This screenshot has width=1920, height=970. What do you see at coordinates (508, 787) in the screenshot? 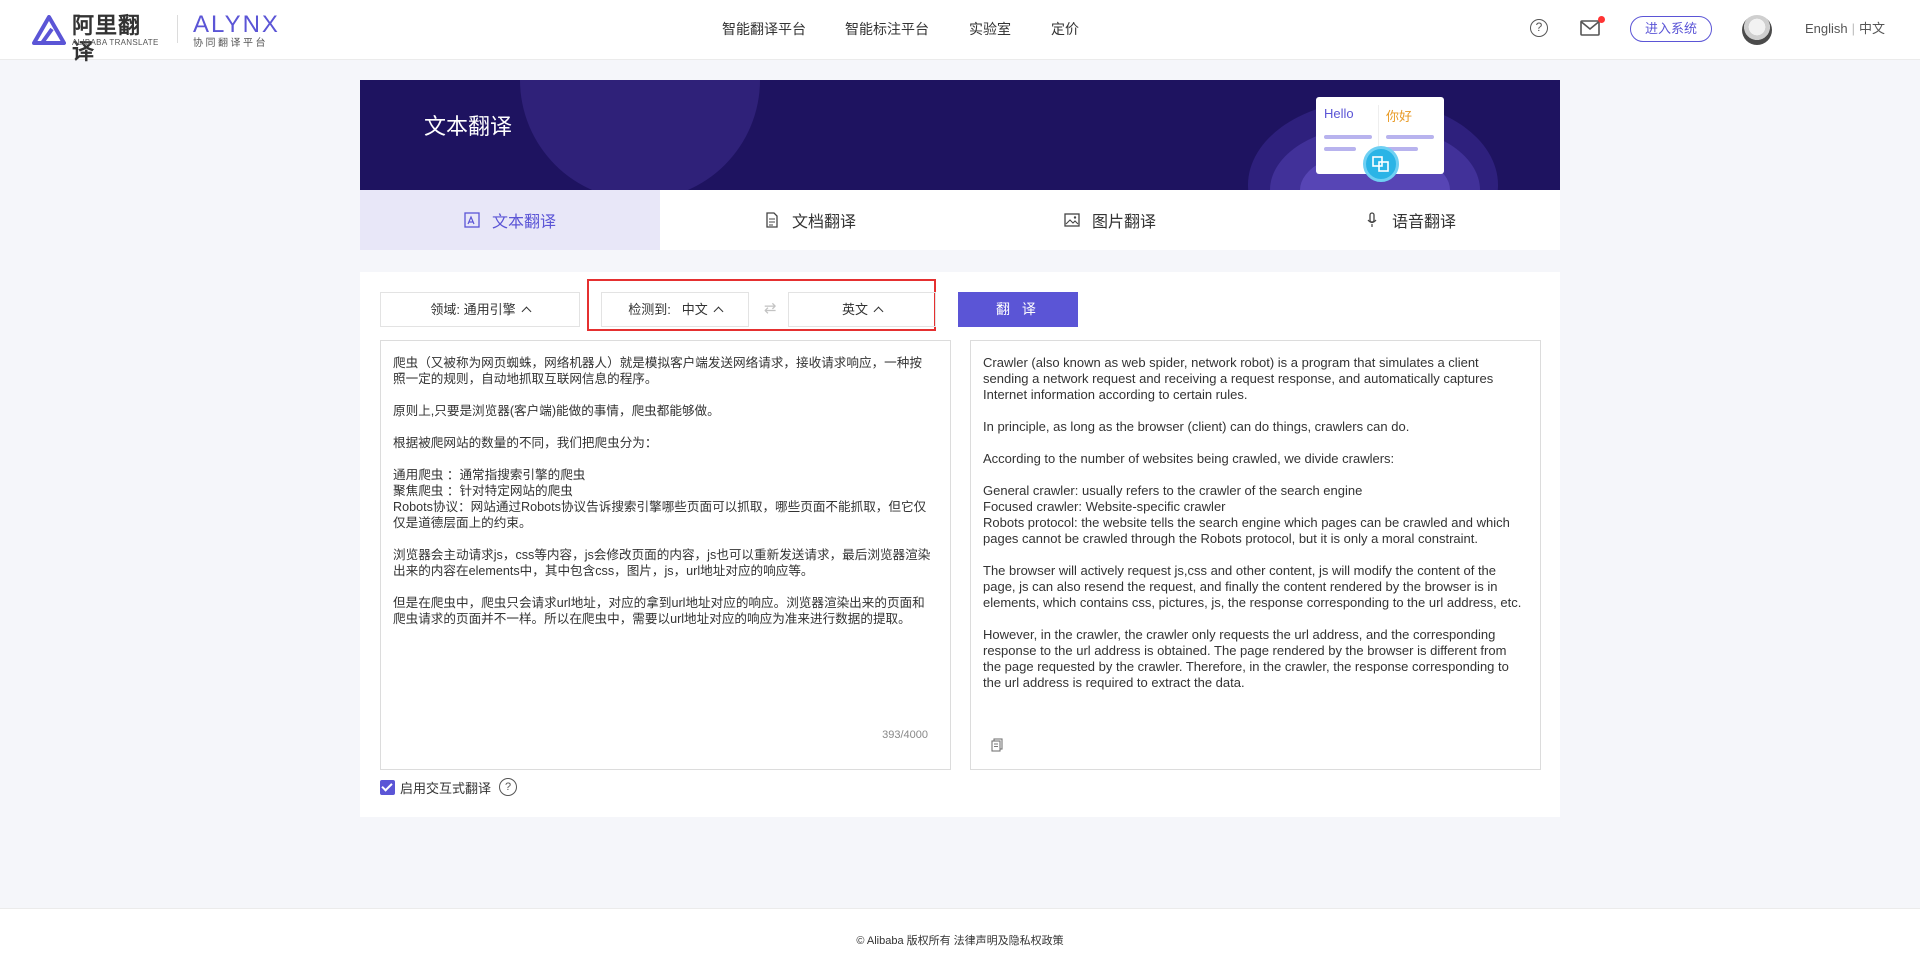
I see `question-icon: ?` at bounding box center [508, 787].